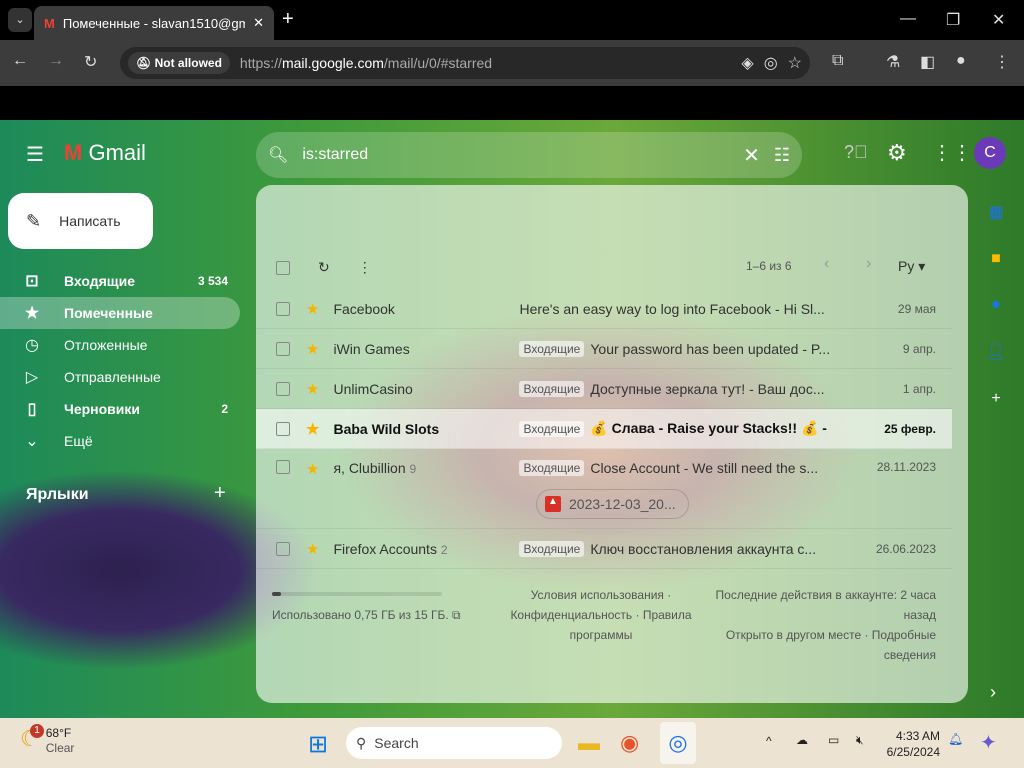 The image size is (1024, 768). What do you see at coordinates (910, 744) in the screenshot?
I see `clock: 4:33 AM 6/25/2024` at bounding box center [910, 744].